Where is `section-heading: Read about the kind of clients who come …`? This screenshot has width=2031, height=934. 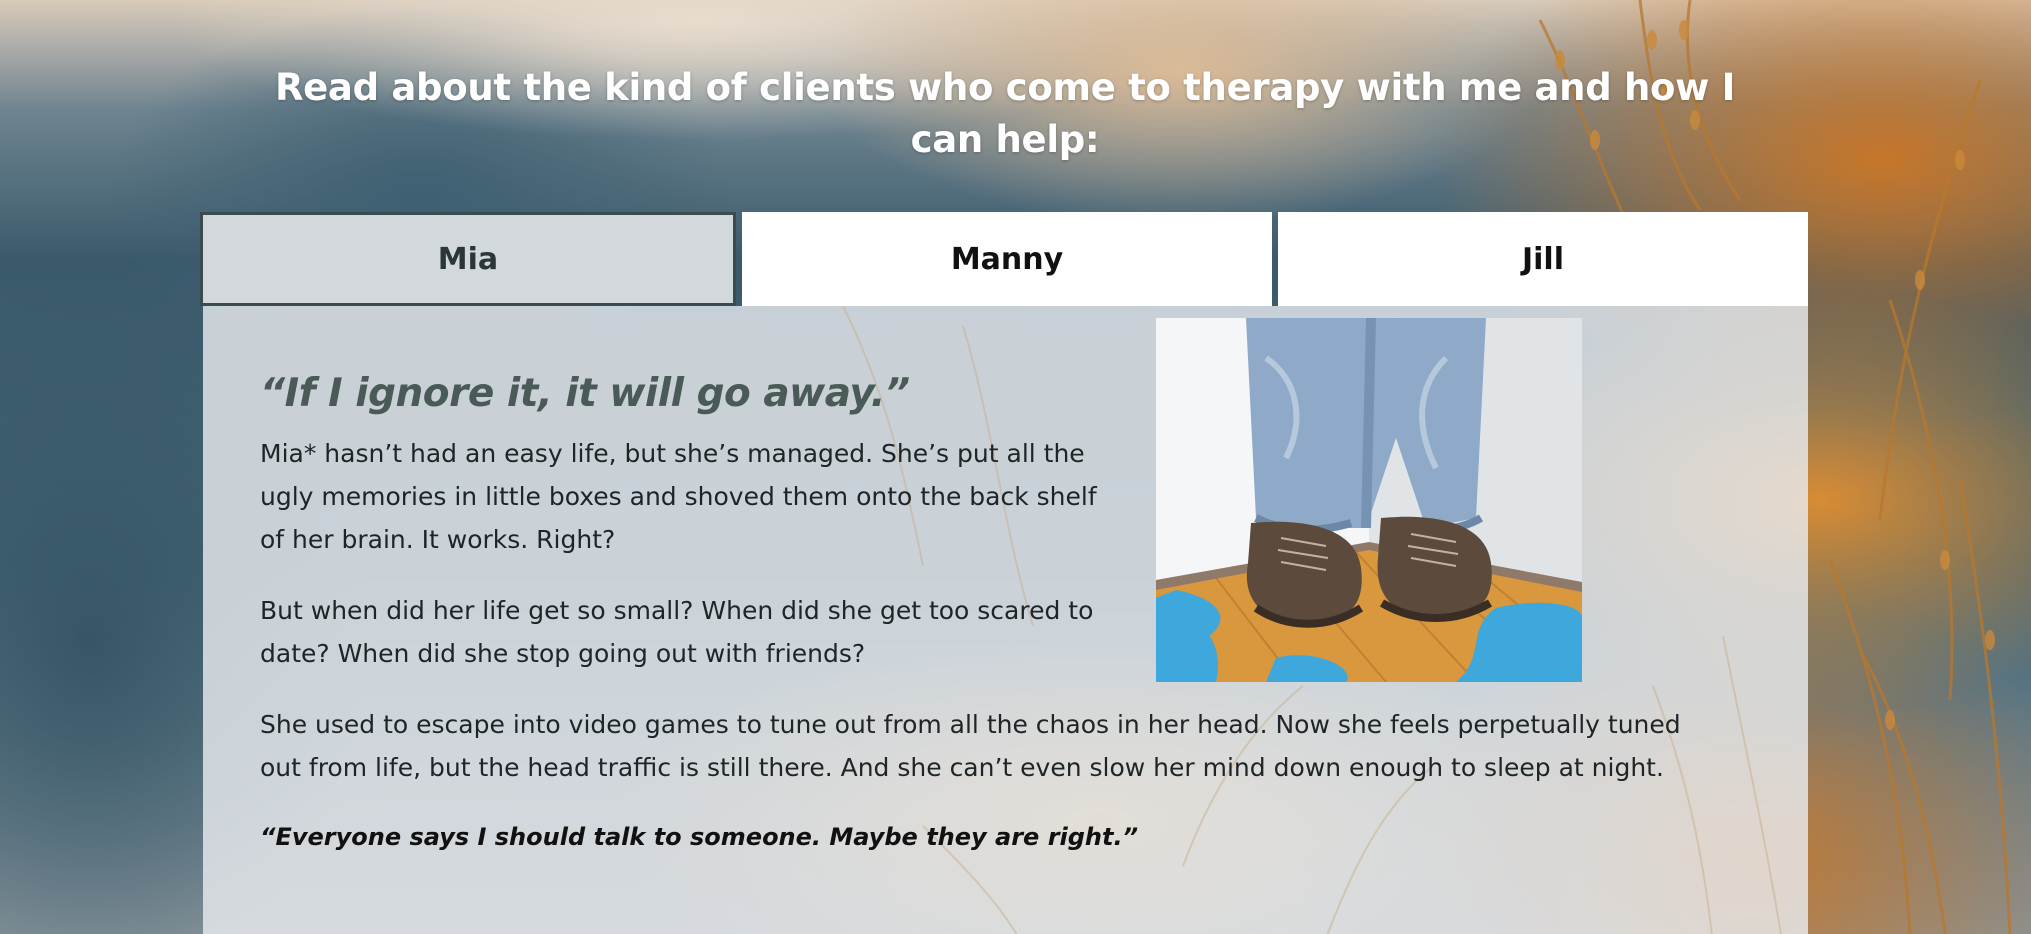 section-heading: Read about the kind of clients who come … is located at coordinates (1005, 113).